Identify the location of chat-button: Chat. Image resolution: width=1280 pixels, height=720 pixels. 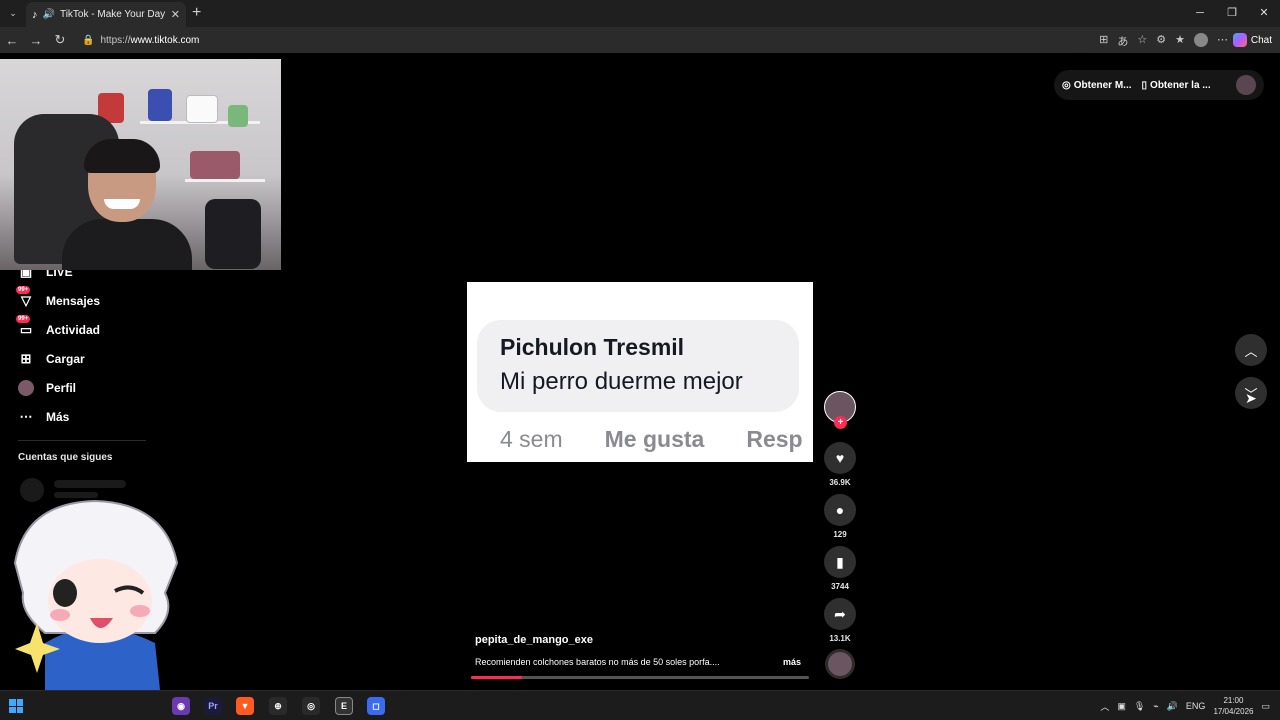
(1252, 40).